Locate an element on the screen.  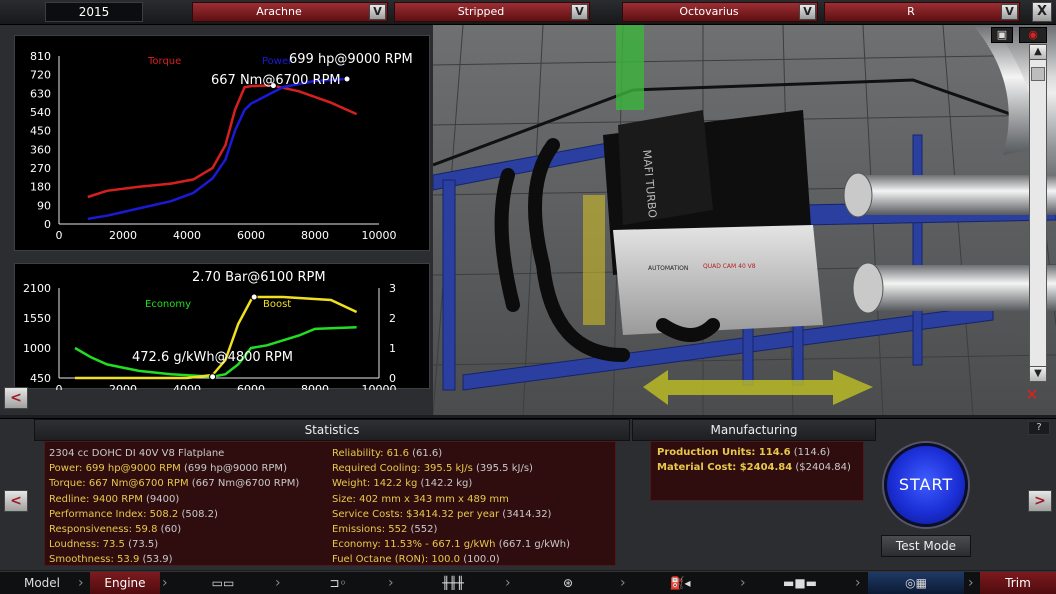
trim-selector-label: Stripped is located at coordinates (481, 11).